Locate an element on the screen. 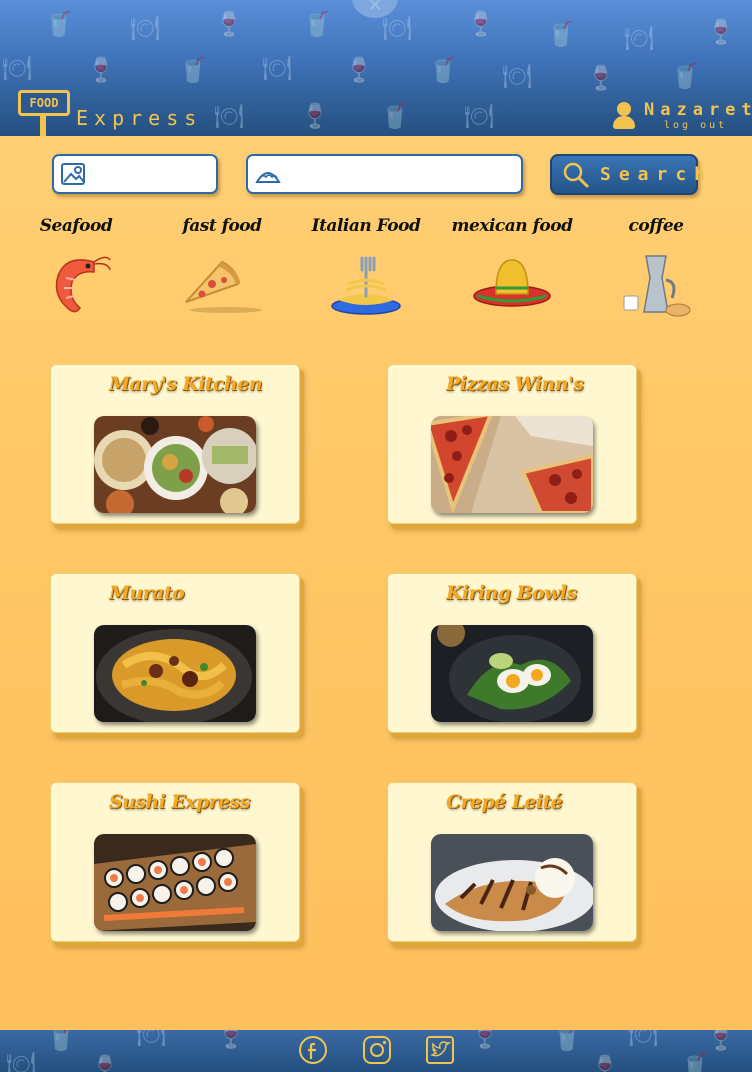 The width and height of the screenshot is (752, 1072). restaurant-card-murato: Murato is located at coordinates (175, 653).